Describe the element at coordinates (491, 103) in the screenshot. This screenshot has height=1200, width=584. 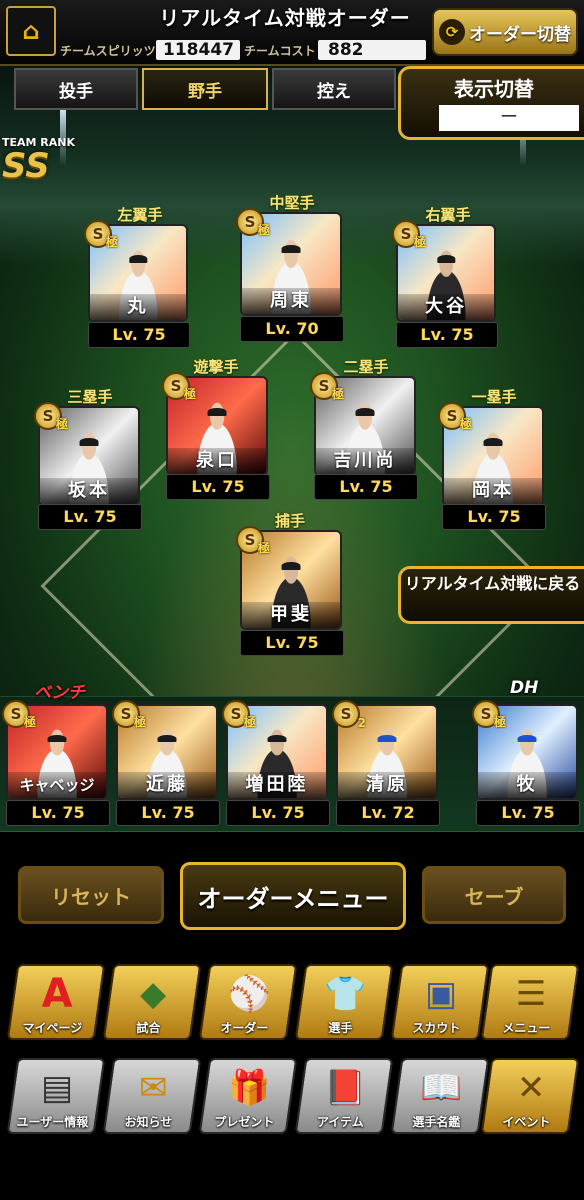
I see `display-switch-button: 表示切替 ー` at that location.